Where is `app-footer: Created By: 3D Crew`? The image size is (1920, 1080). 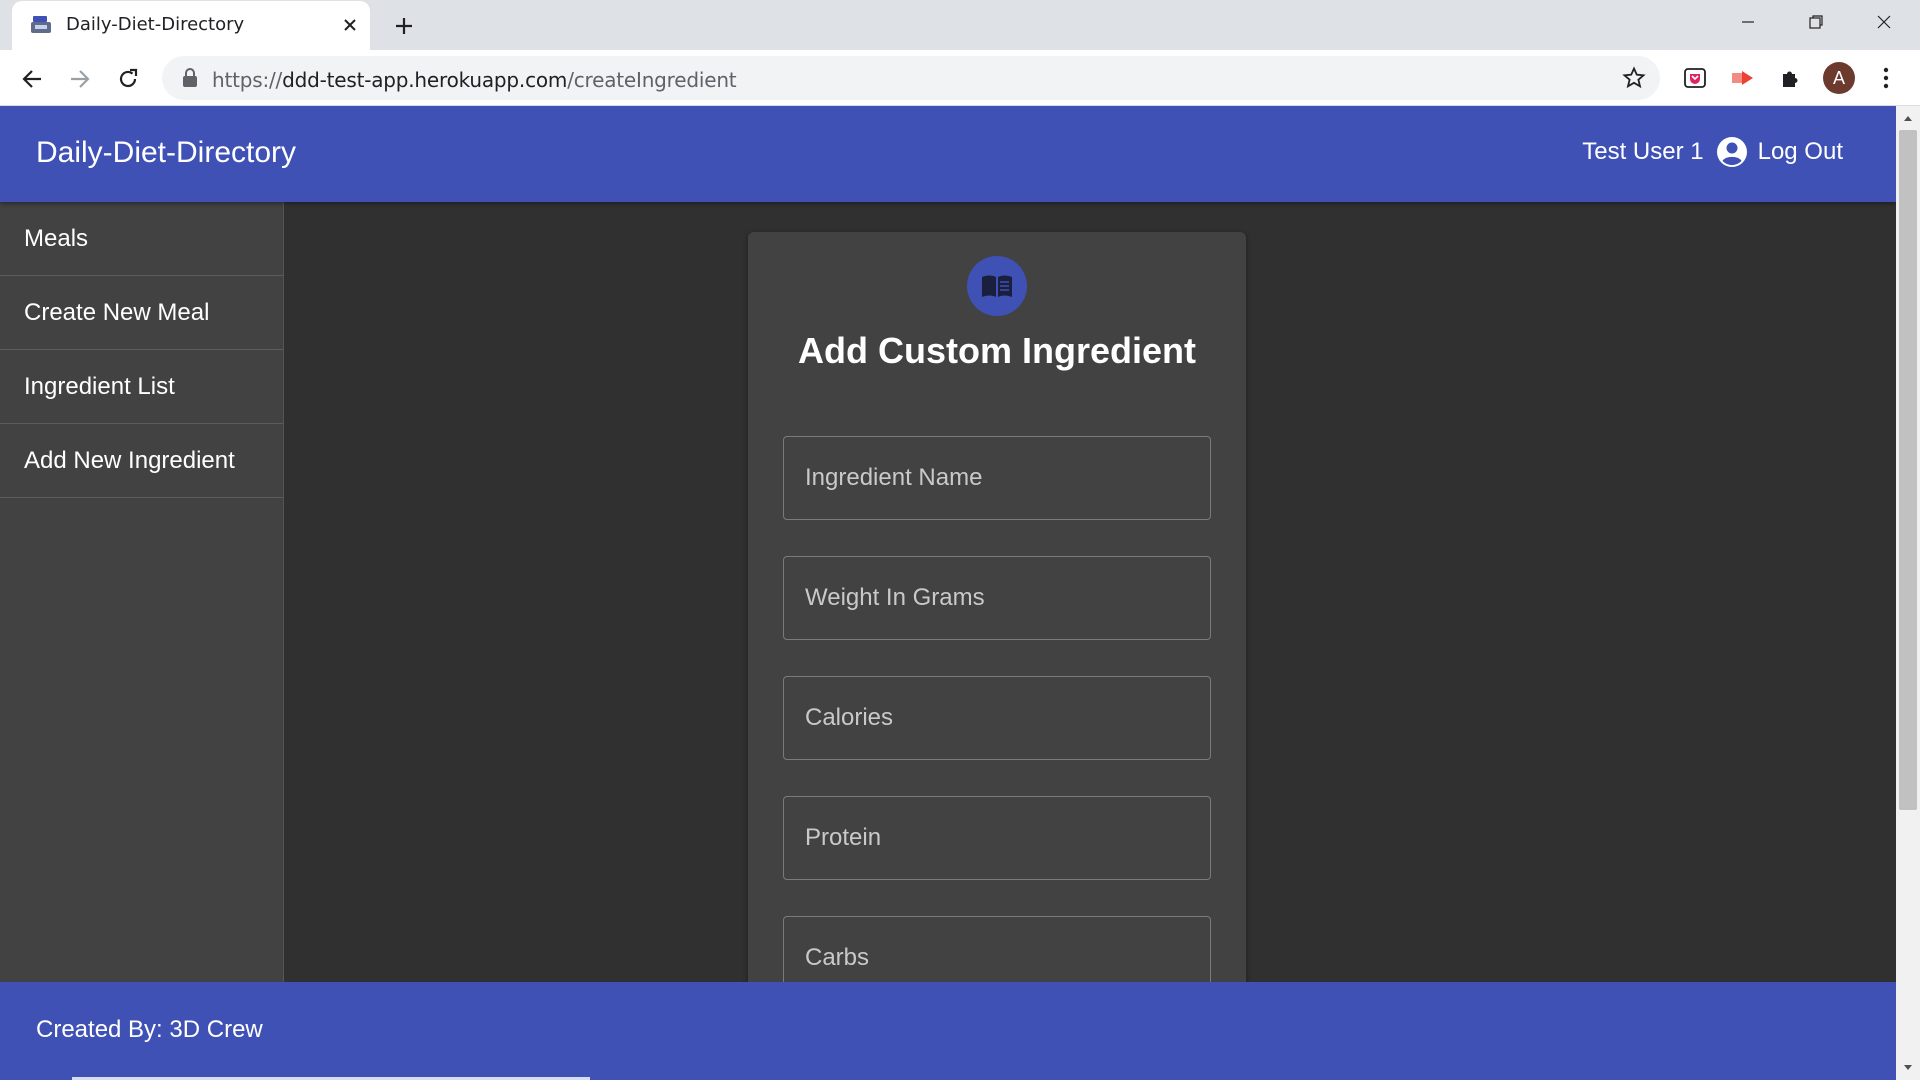
app-footer: Created By: 3D Crew is located at coordinates (948, 1031).